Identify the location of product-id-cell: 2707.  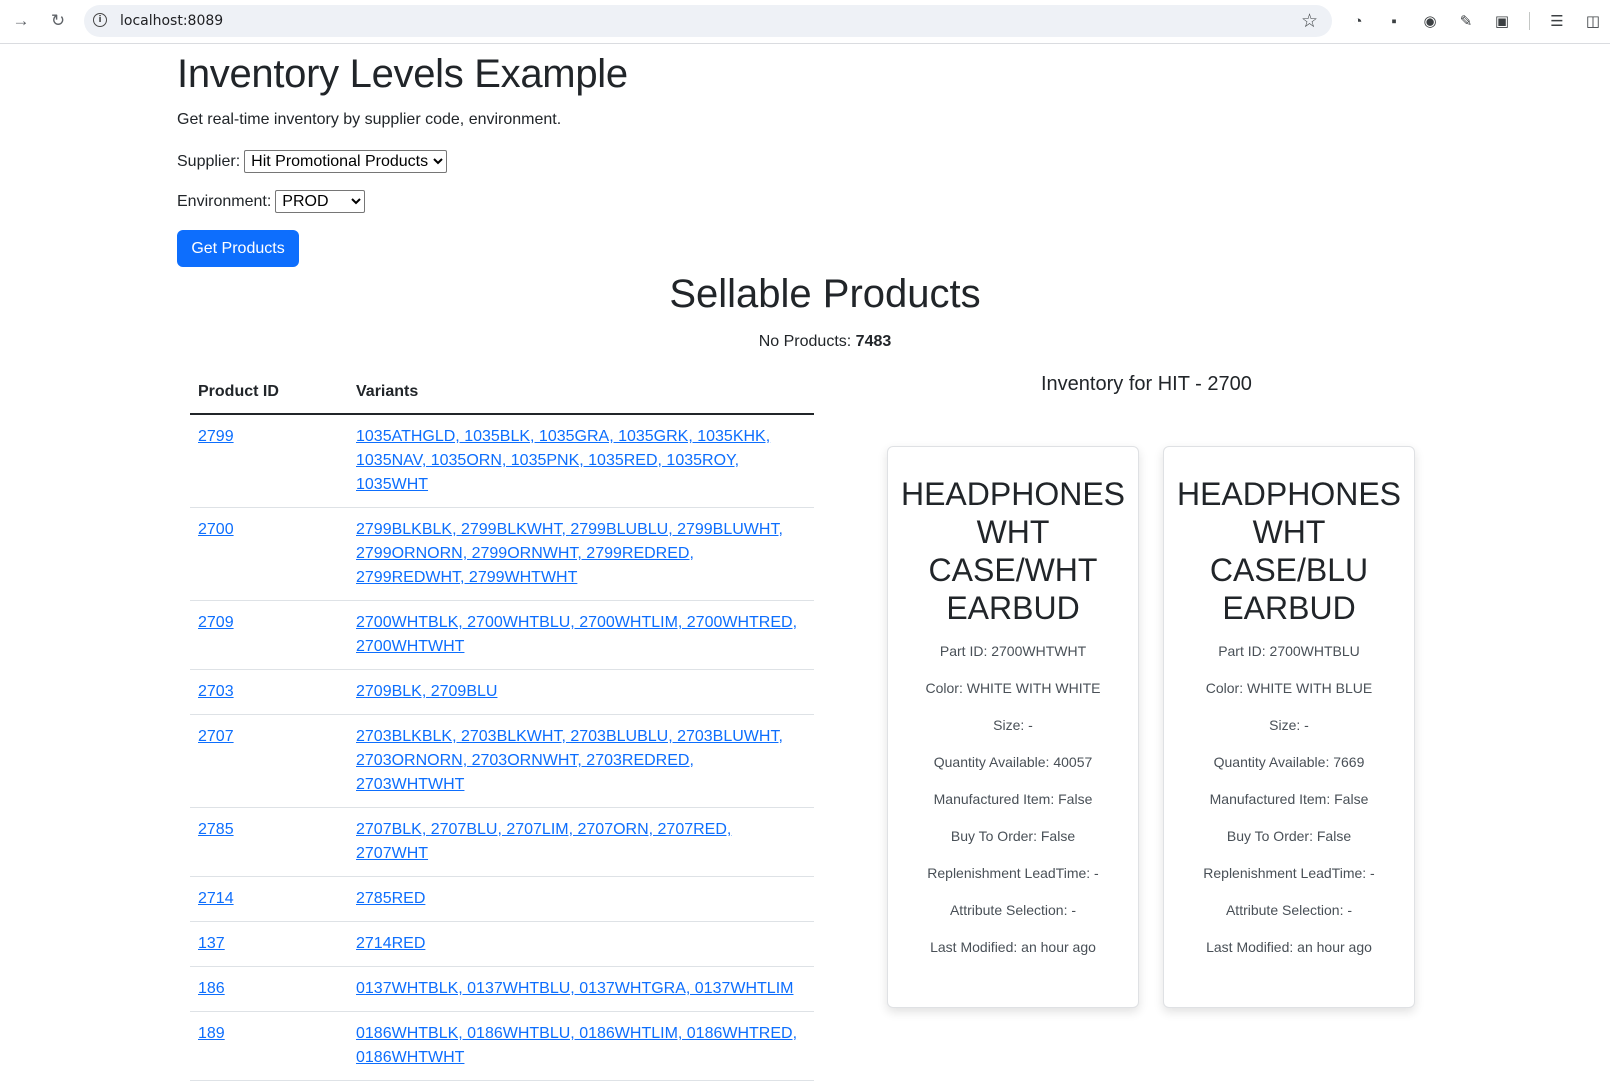
(269, 761).